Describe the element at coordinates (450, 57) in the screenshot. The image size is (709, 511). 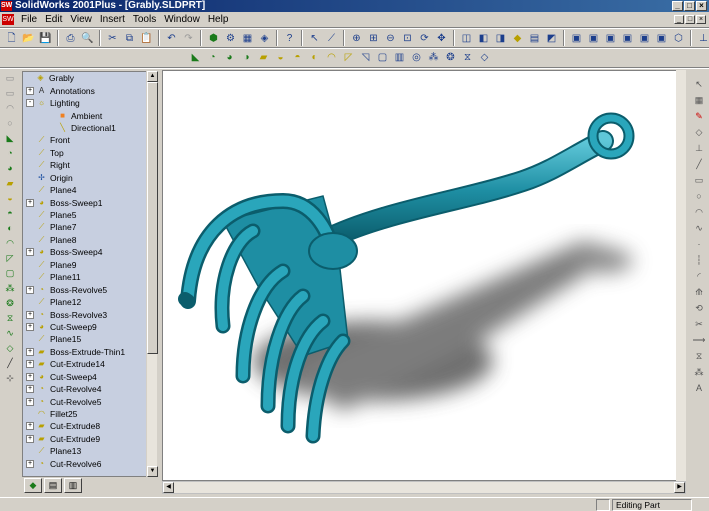
I see `circular-pattern-icon: ❂` at that location.